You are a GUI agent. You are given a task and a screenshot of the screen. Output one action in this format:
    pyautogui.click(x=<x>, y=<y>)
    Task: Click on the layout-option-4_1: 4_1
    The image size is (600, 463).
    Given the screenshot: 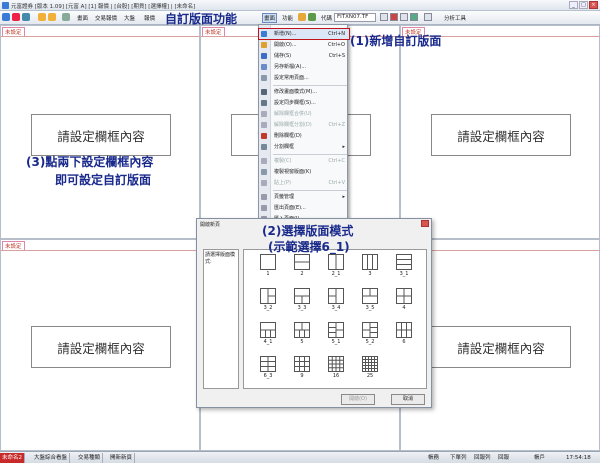 What is the action you would take?
    pyautogui.click(x=268, y=333)
    